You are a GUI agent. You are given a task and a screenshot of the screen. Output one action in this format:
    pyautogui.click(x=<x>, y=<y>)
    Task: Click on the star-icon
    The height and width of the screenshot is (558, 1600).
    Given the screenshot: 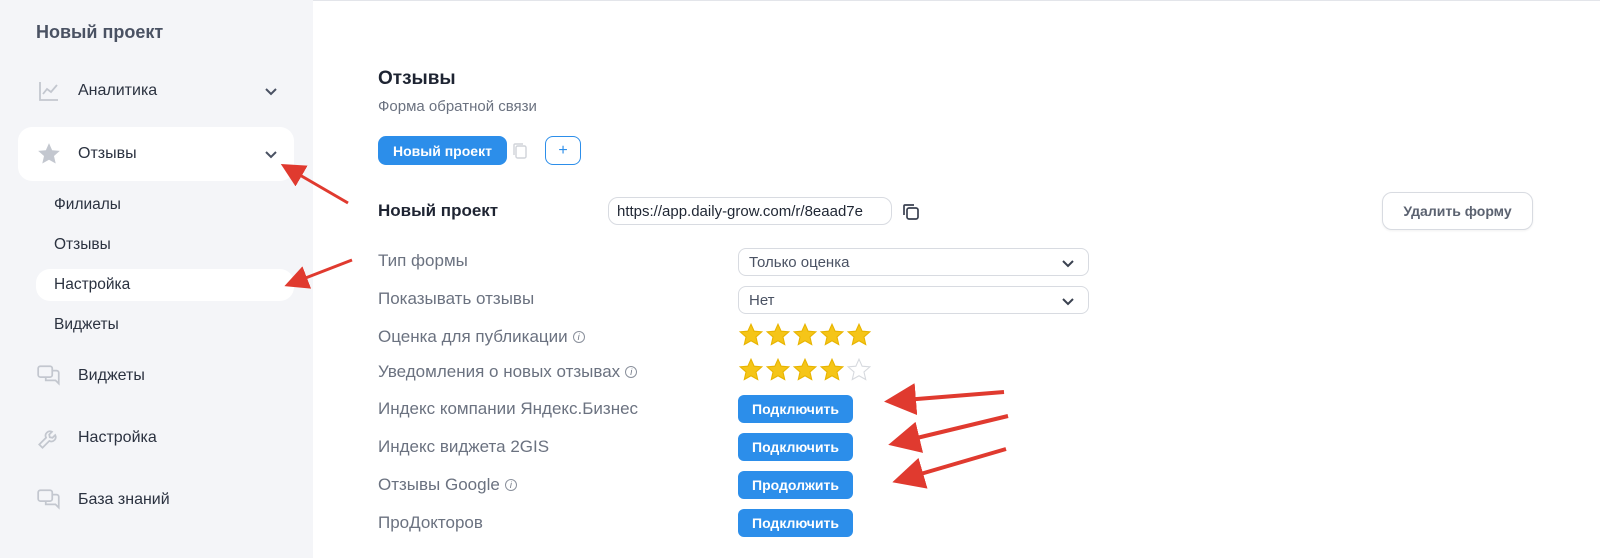 What is the action you would take?
    pyautogui.click(x=49, y=154)
    